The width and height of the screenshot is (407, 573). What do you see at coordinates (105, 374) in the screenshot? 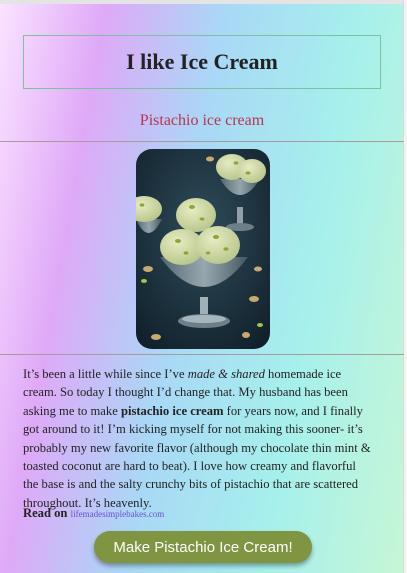
I see `description-text-1: It’s been a little while since I’ve` at bounding box center [105, 374].